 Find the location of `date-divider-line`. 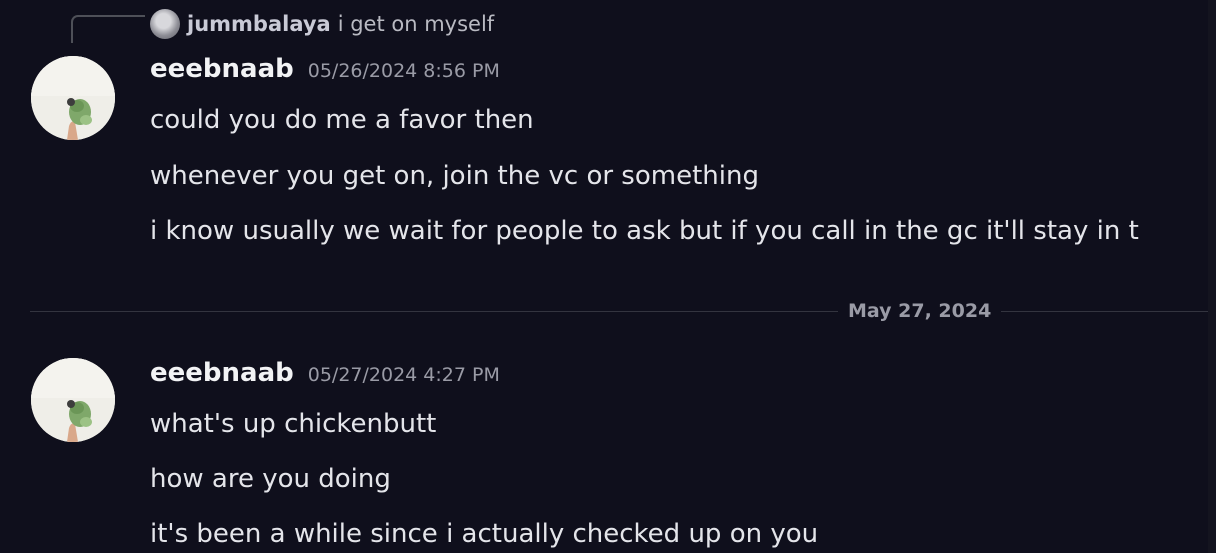

date-divider-line is located at coordinates (623, 311).